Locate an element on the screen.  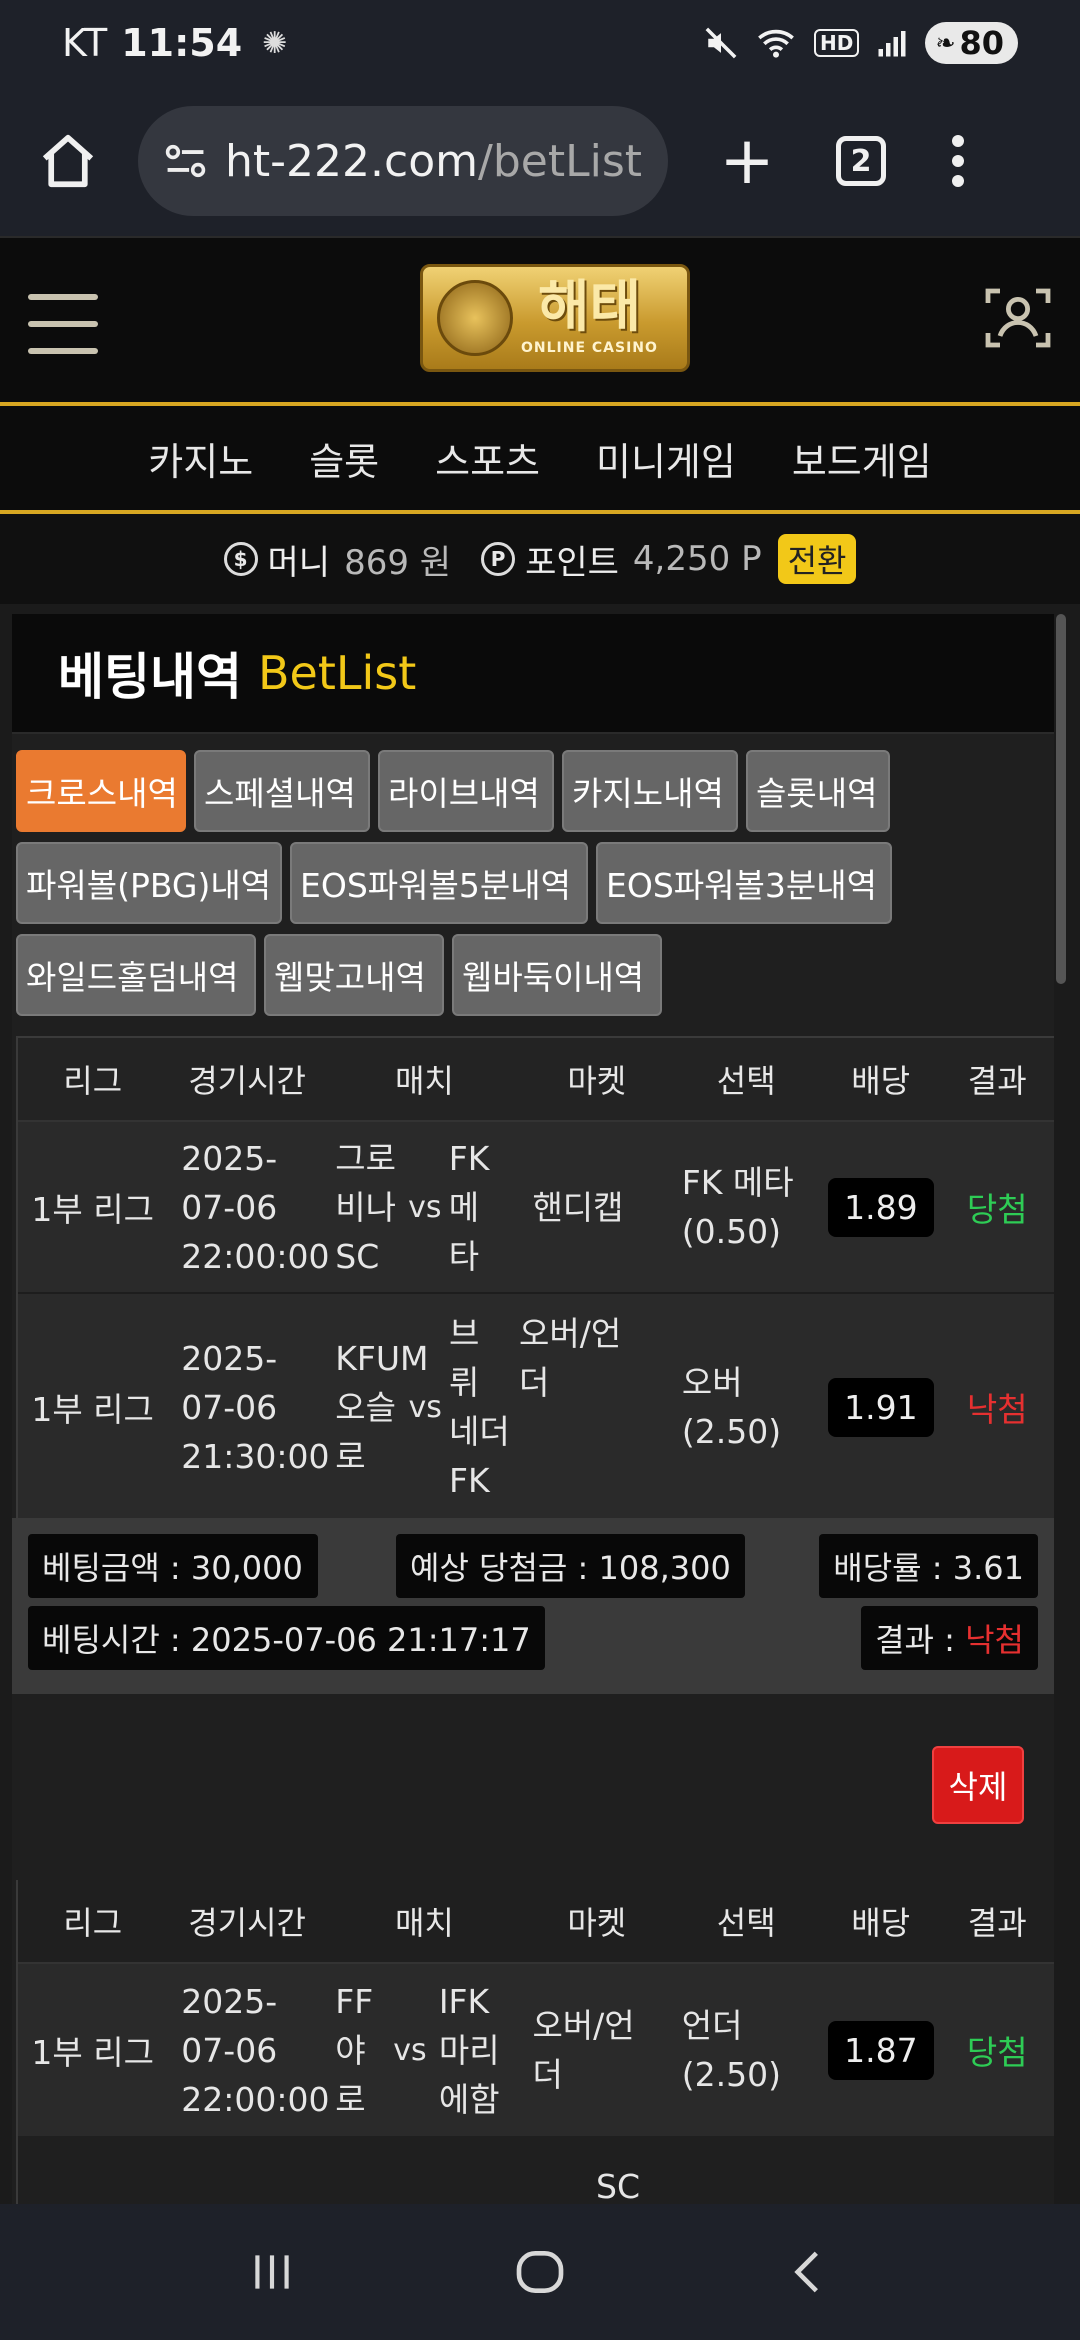
bet-result-value: 낙첨 is located at coordinates (994, 1640).